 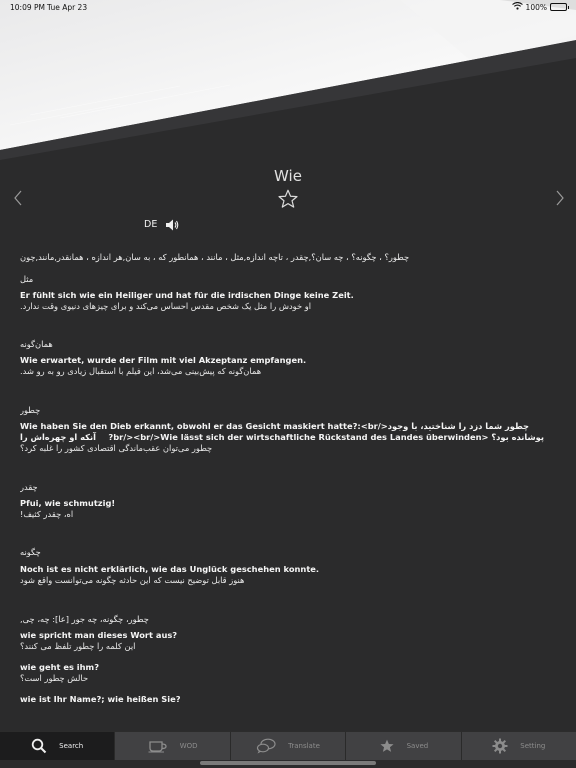 I want to click on pronounce-button, so click(x=172, y=224).